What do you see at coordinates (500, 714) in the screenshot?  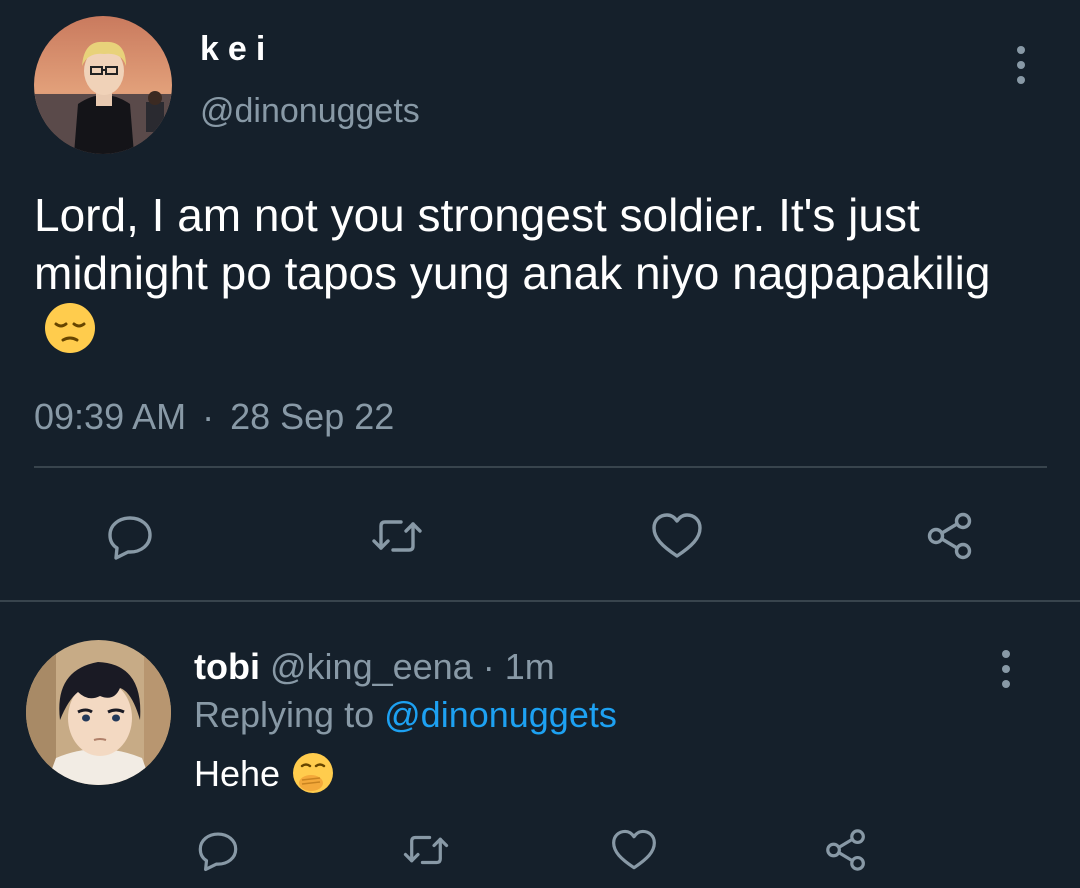 I see `replying-to-mention: @dinonuggets` at bounding box center [500, 714].